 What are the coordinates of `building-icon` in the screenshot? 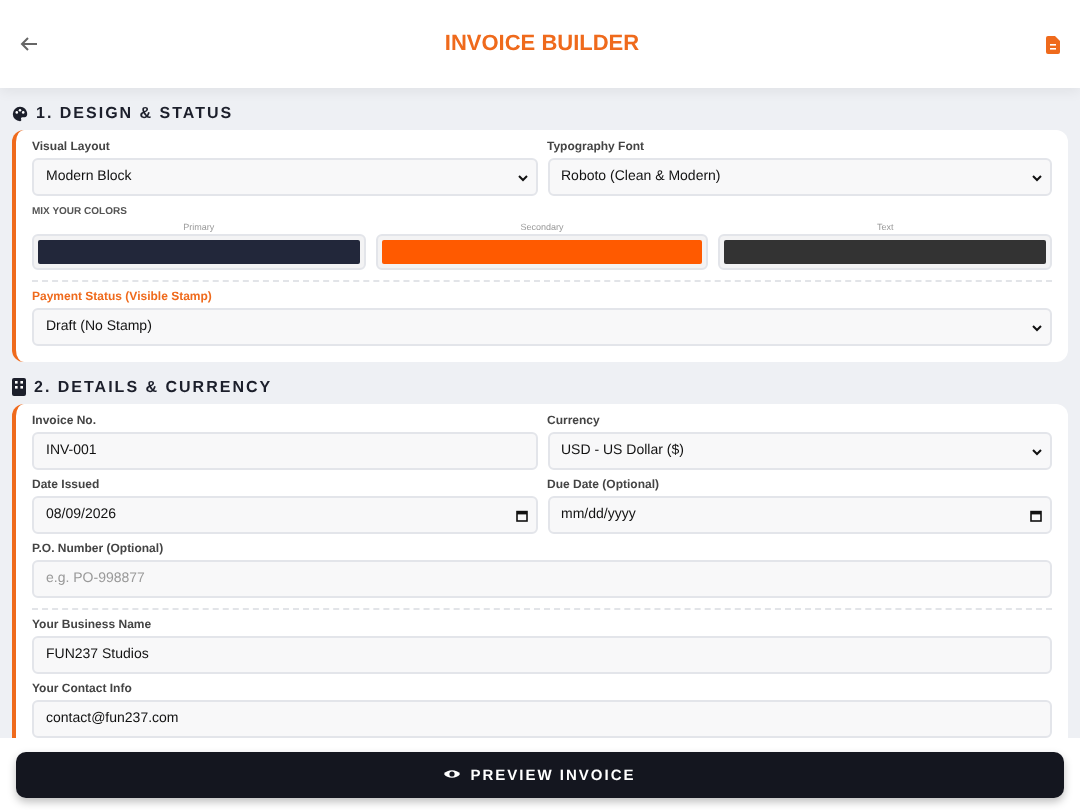 It's located at (19, 387).